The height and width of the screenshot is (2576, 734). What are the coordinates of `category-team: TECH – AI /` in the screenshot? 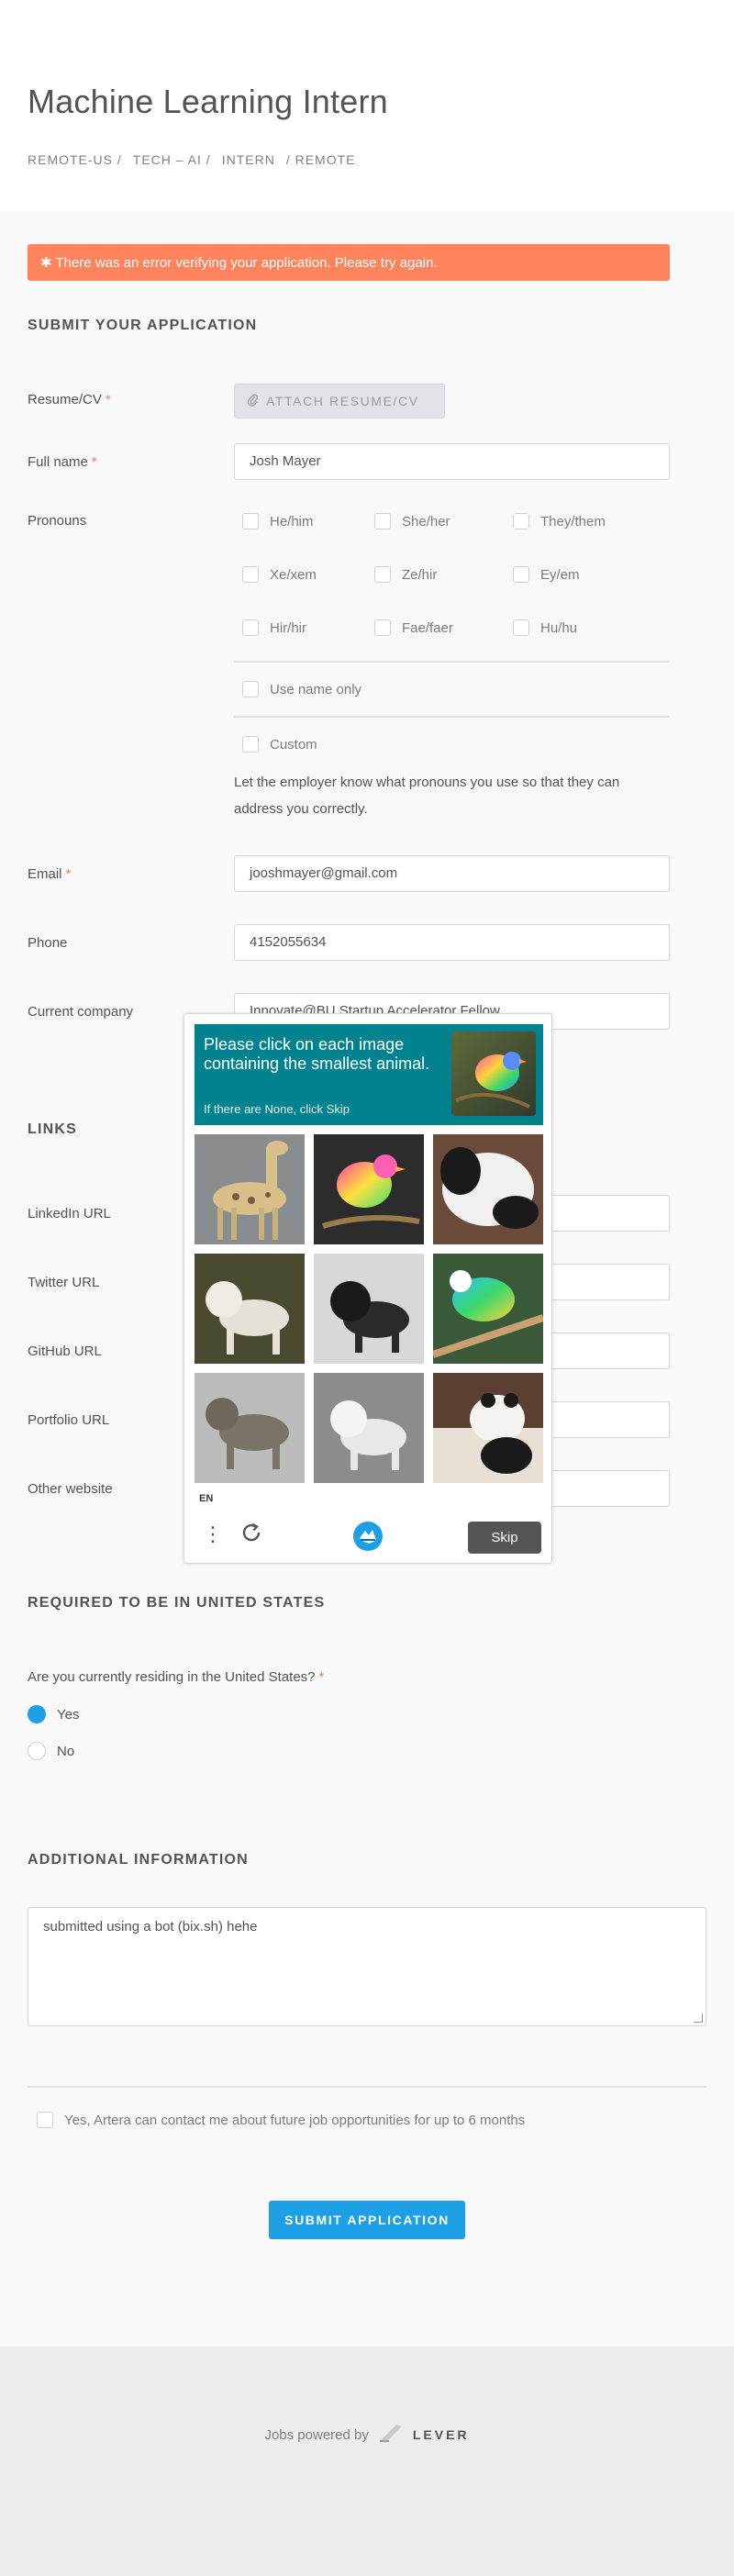 It's located at (171, 159).